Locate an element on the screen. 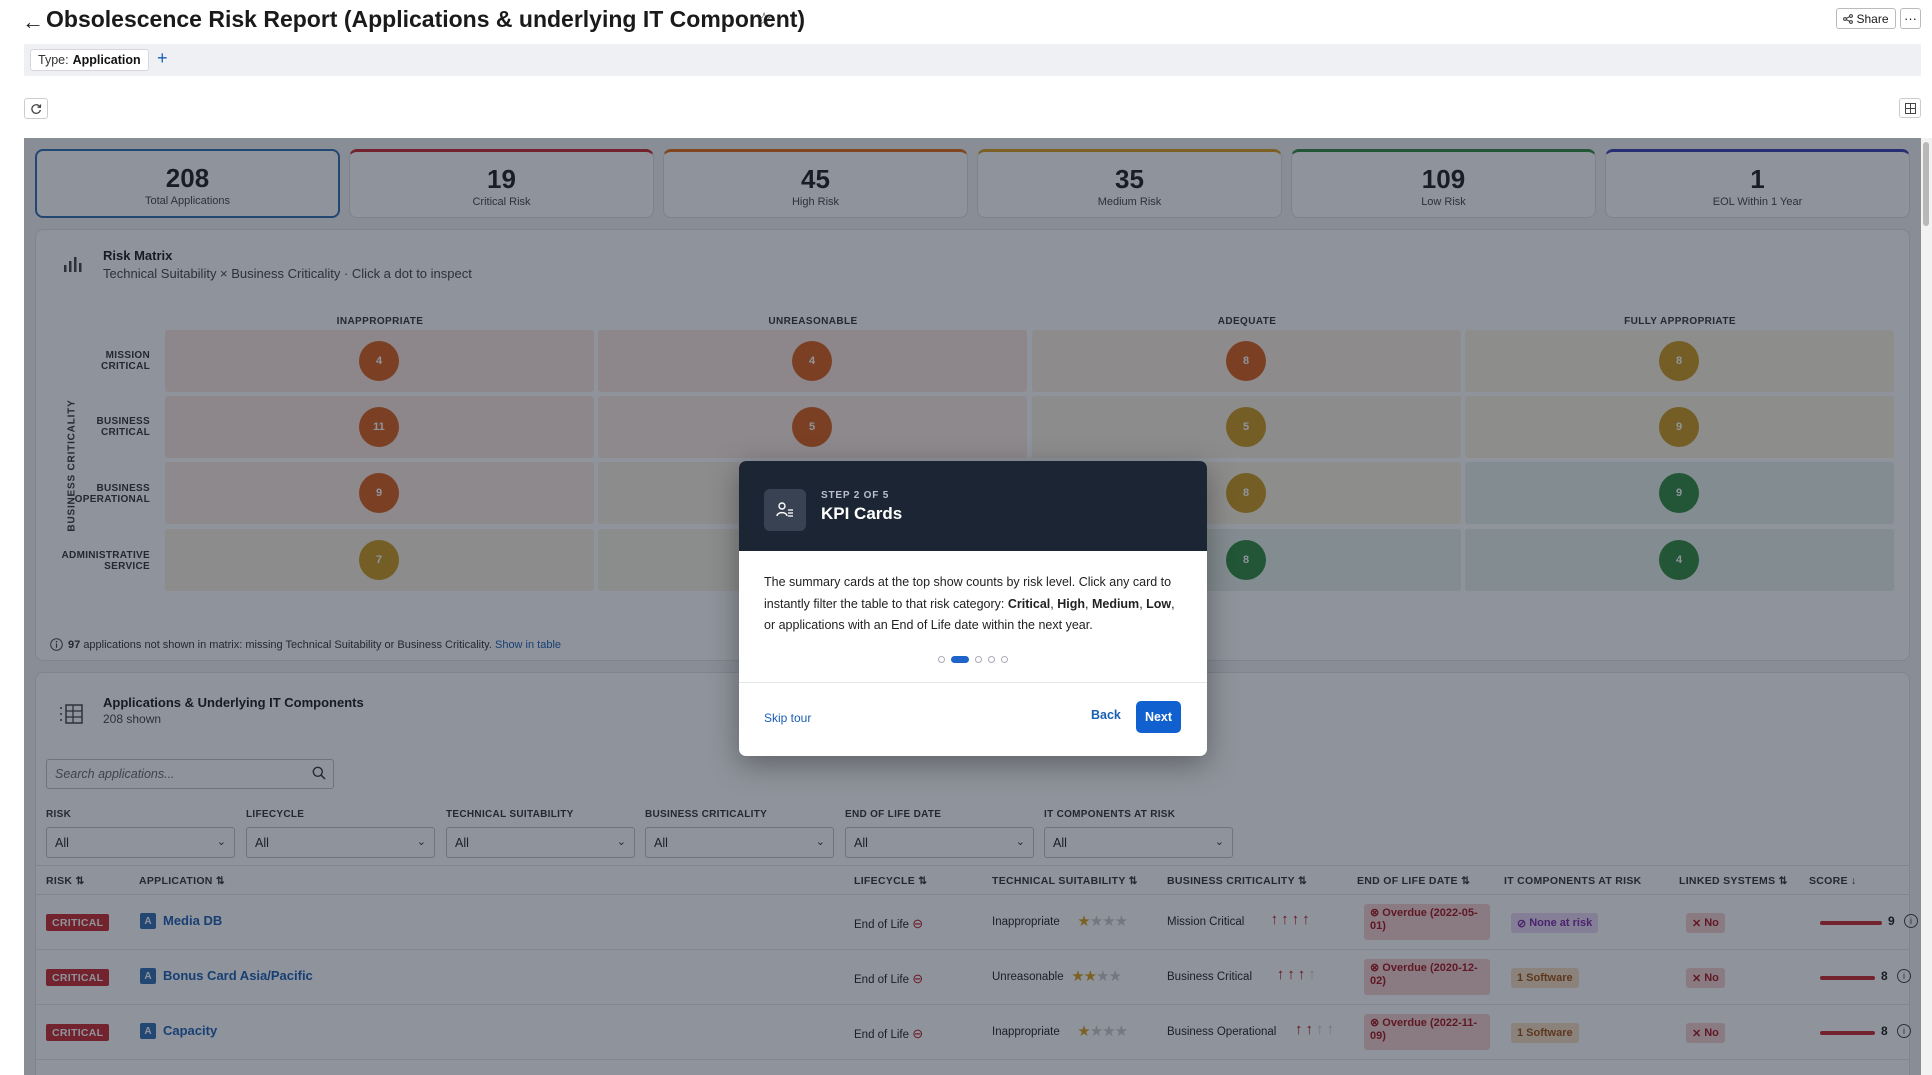 Image resolution: width=1932 pixels, height=1075 pixels. tour-header: STEP 2 OF 5 KPI Cards is located at coordinates (973, 506).